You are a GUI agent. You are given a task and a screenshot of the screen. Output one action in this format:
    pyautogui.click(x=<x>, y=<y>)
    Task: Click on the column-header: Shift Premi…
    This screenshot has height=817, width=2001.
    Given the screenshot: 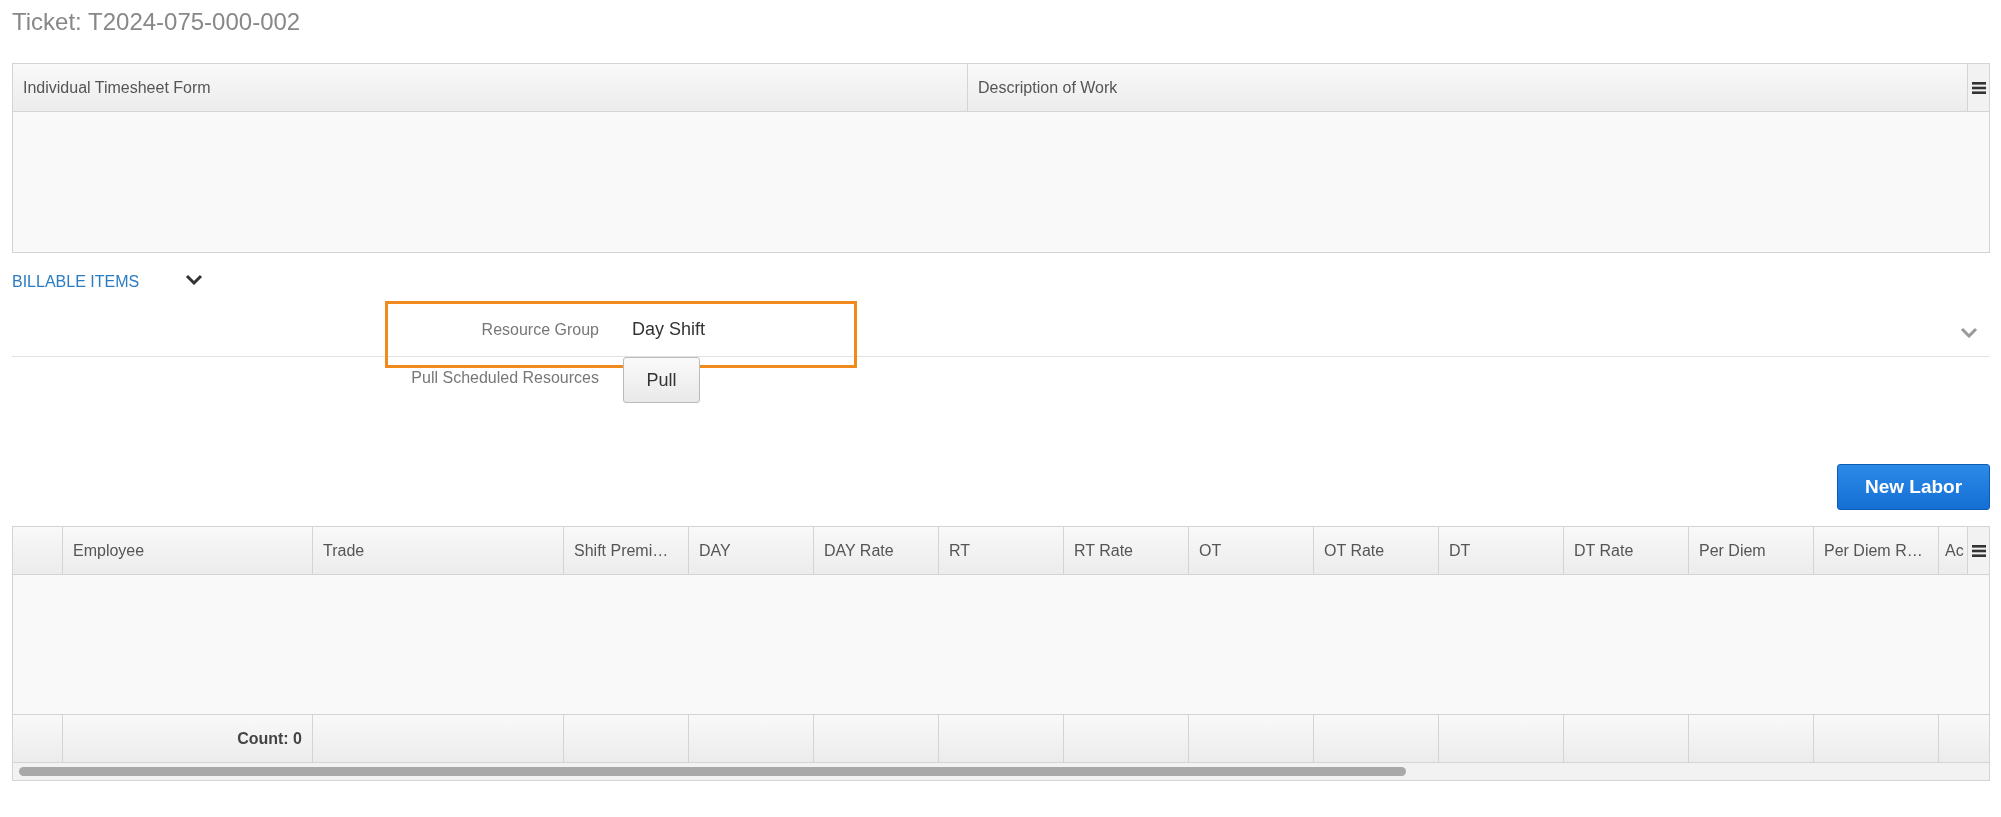 What is the action you would take?
    pyautogui.click(x=626, y=550)
    